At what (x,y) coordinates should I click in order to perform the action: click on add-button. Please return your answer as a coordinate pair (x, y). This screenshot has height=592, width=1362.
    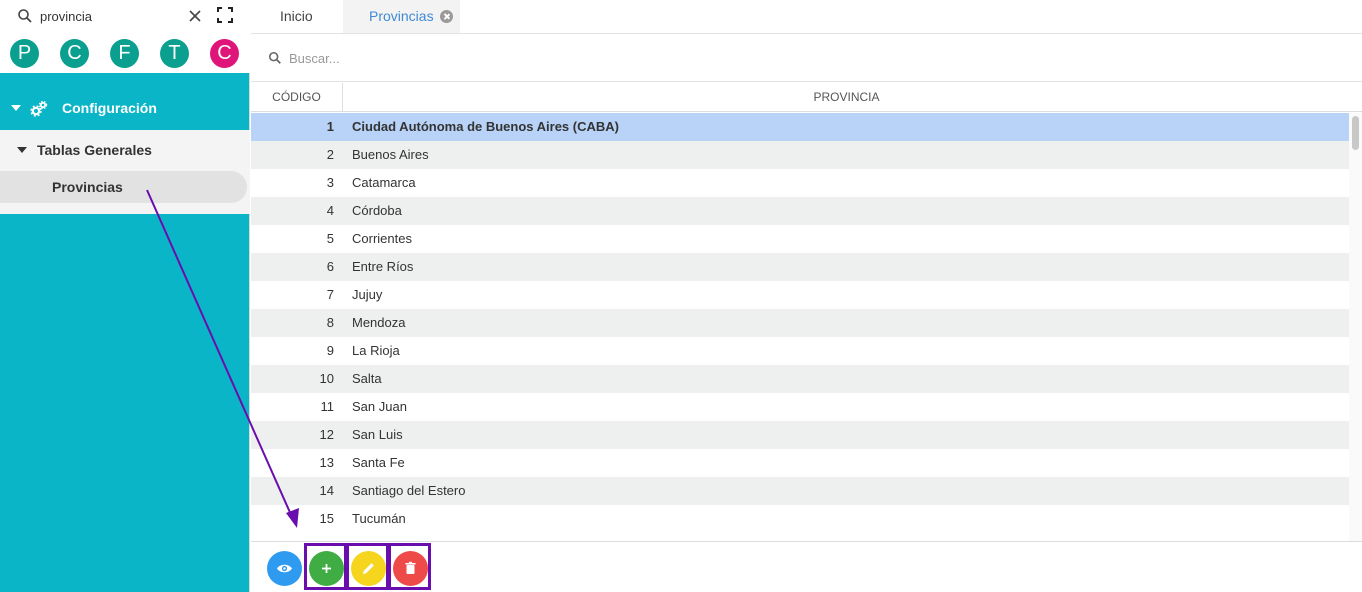
    Looking at the image, I should click on (326, 568).